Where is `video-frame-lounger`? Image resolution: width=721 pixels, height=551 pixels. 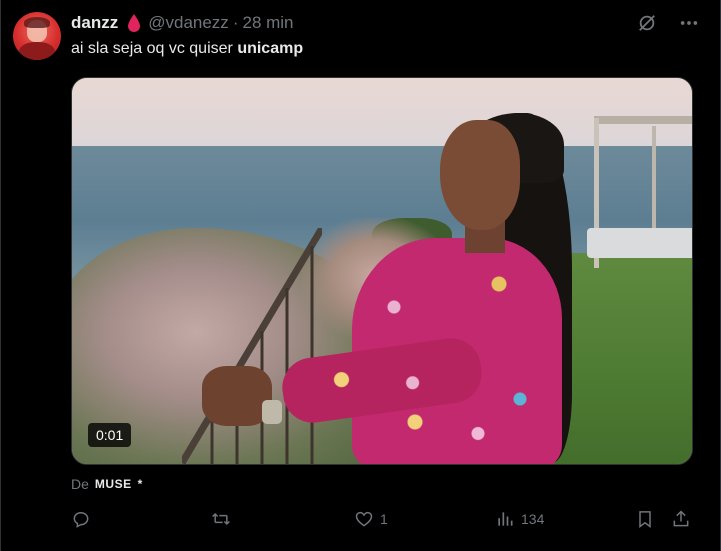
video-frame-lounger is located at coordinates (639, 243).